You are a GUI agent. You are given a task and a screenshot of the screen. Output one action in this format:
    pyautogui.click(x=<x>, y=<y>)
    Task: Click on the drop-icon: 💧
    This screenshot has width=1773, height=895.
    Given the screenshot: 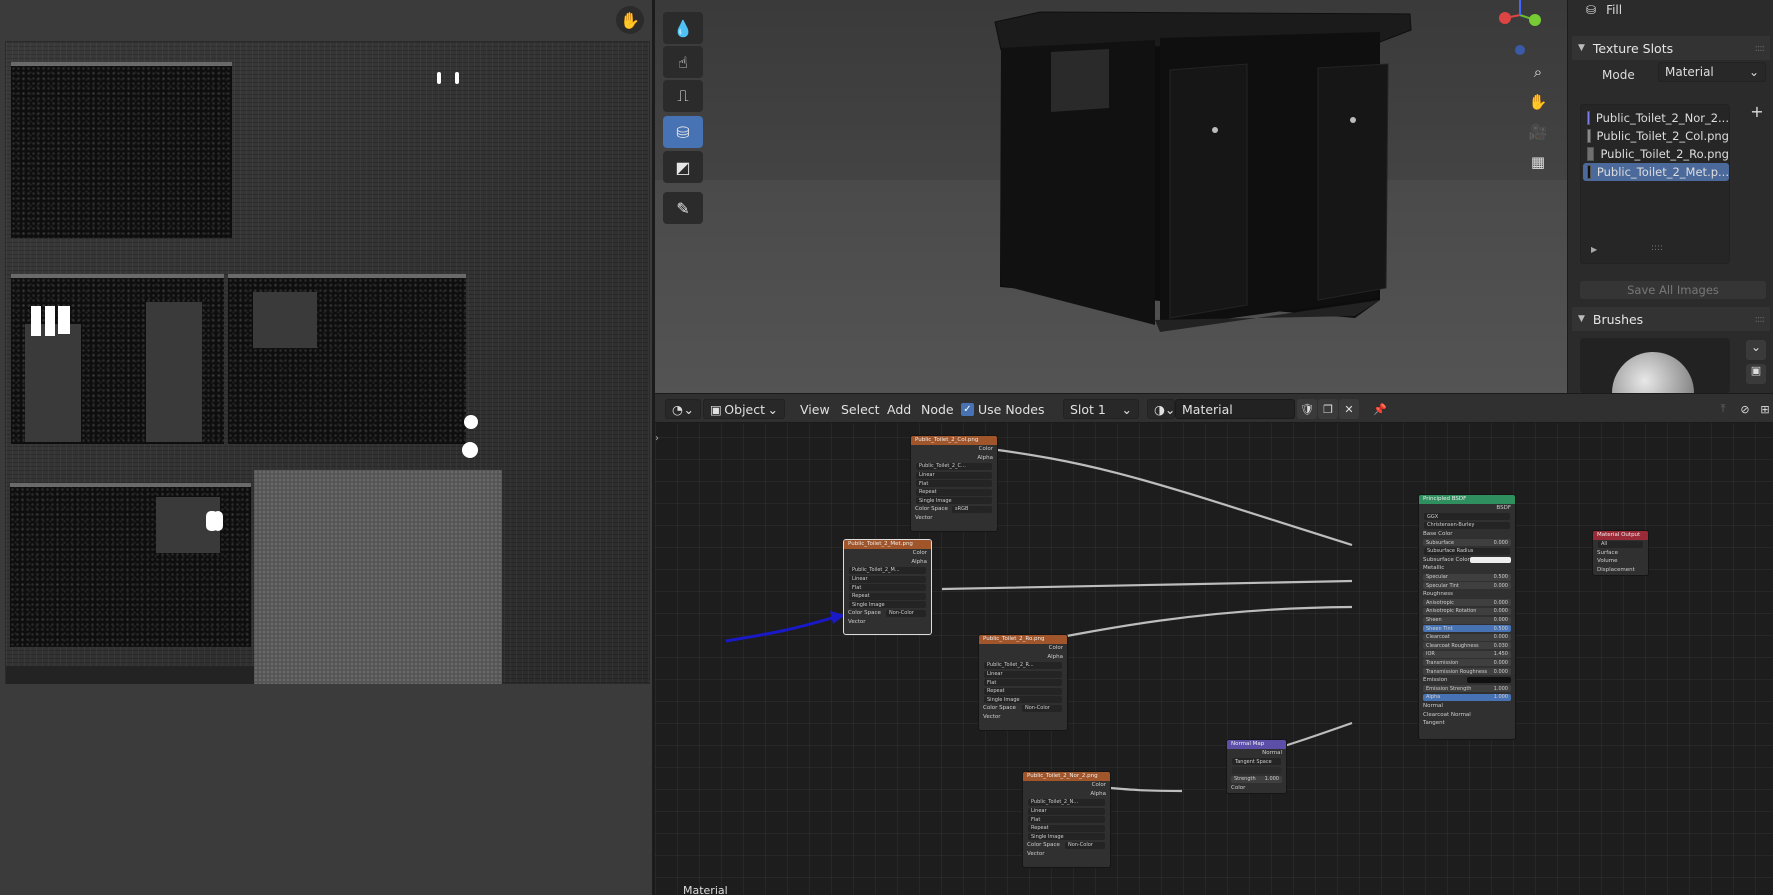 What is the action you would take?
    pyautogui.click(x=683, y=28)
    